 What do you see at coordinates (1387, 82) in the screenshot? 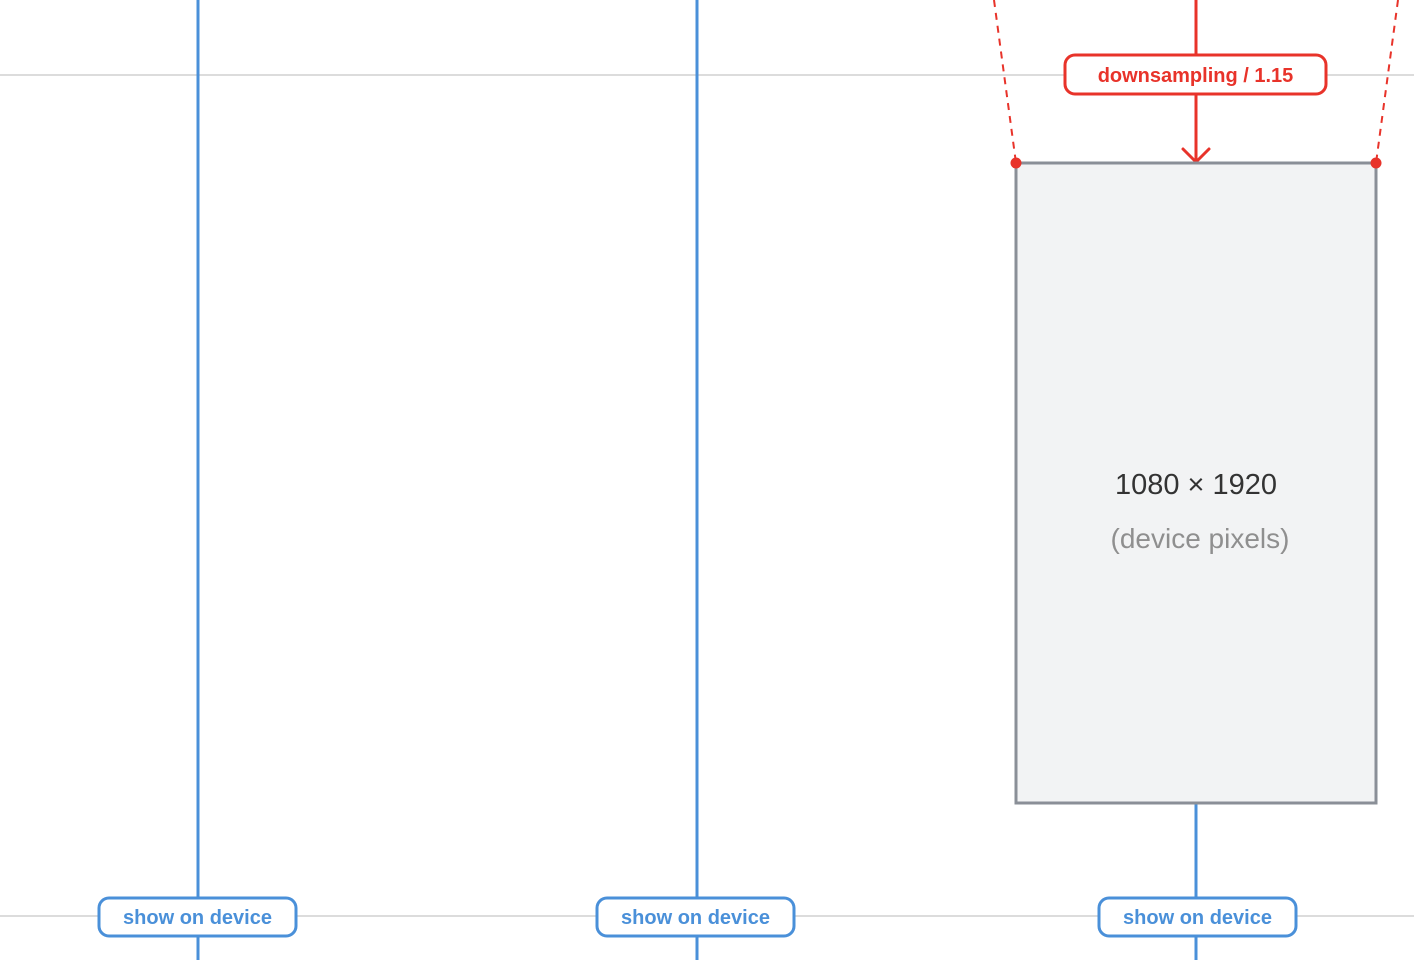
I see `projection-dashed-right` at bounding box center [1387, 82].